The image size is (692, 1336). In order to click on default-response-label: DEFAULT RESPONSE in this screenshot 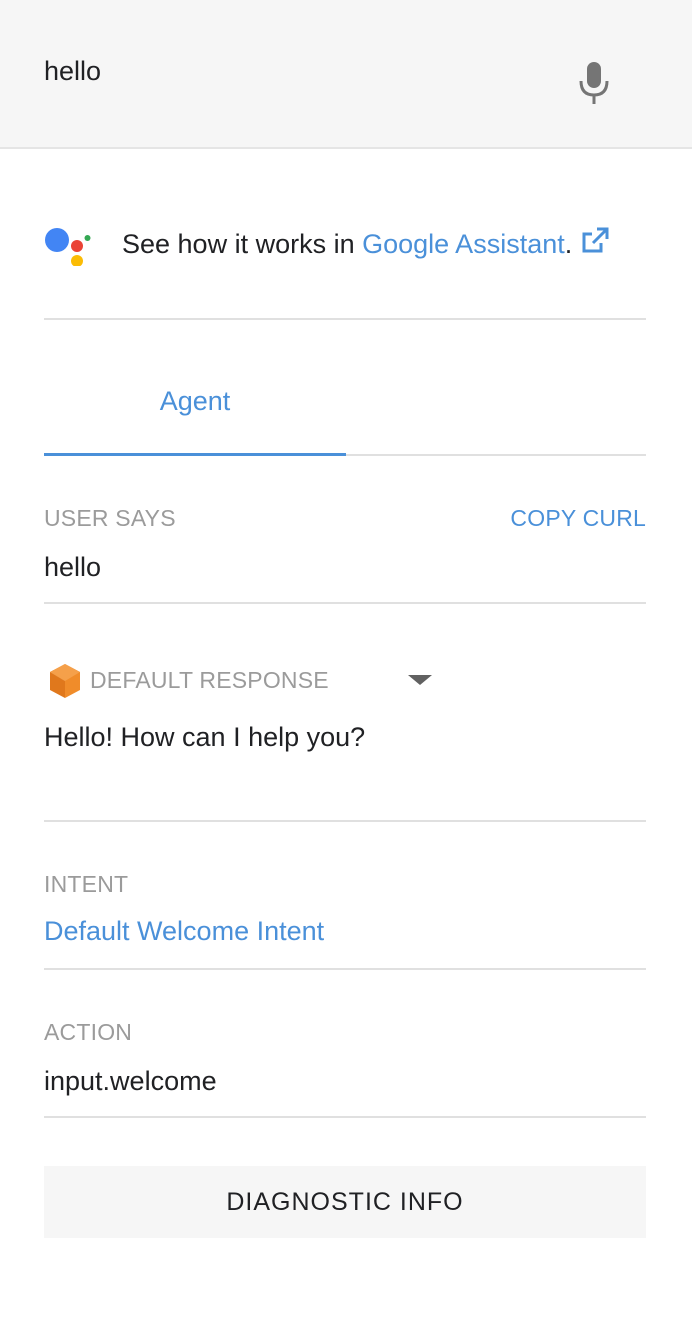, I will do `click(209, 680)`.